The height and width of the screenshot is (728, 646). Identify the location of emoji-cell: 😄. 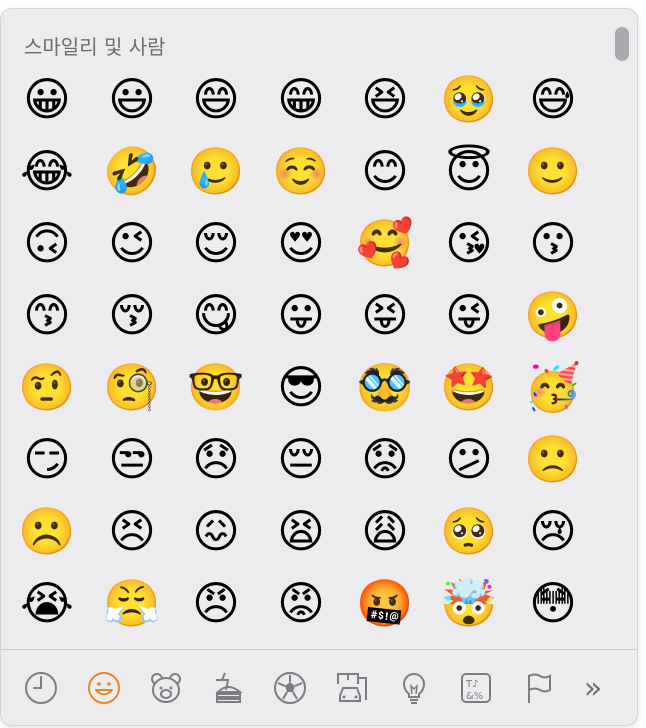
(216, 99).